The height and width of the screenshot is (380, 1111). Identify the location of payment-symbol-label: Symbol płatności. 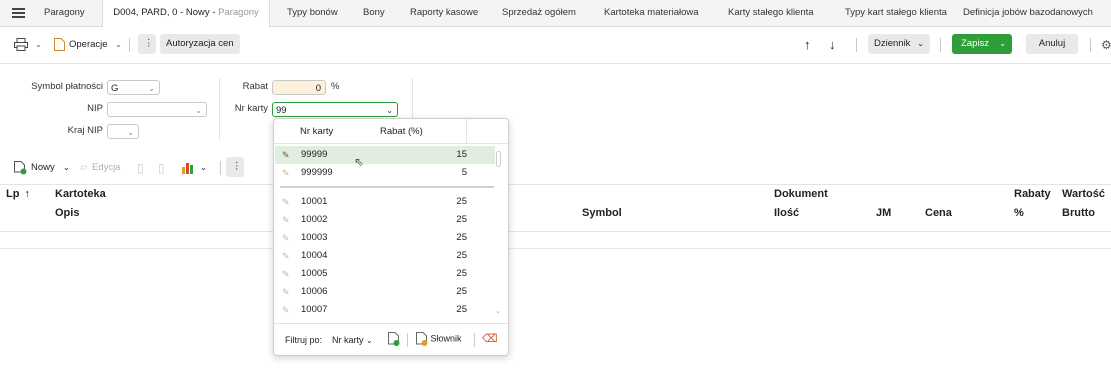
(67, 86).